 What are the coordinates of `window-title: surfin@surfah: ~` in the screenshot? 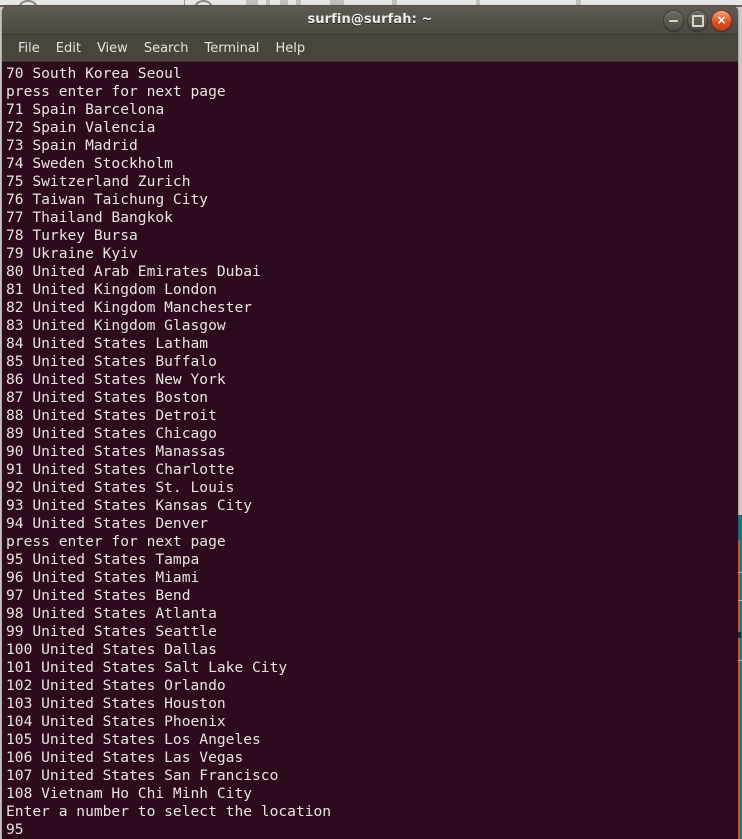 It's located at (370, 19).